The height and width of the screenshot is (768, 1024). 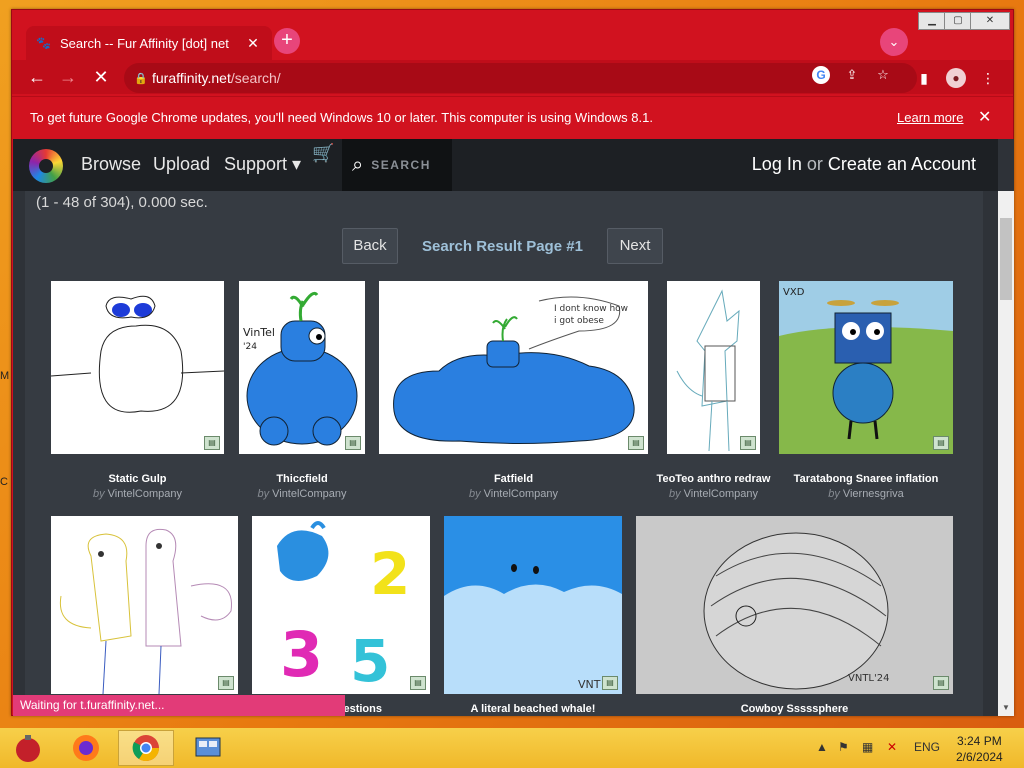 What do you see at coordinates (591, 309) in the screenshot?
I see `svg-text: I dont know how` at bounding box center [591, 309].